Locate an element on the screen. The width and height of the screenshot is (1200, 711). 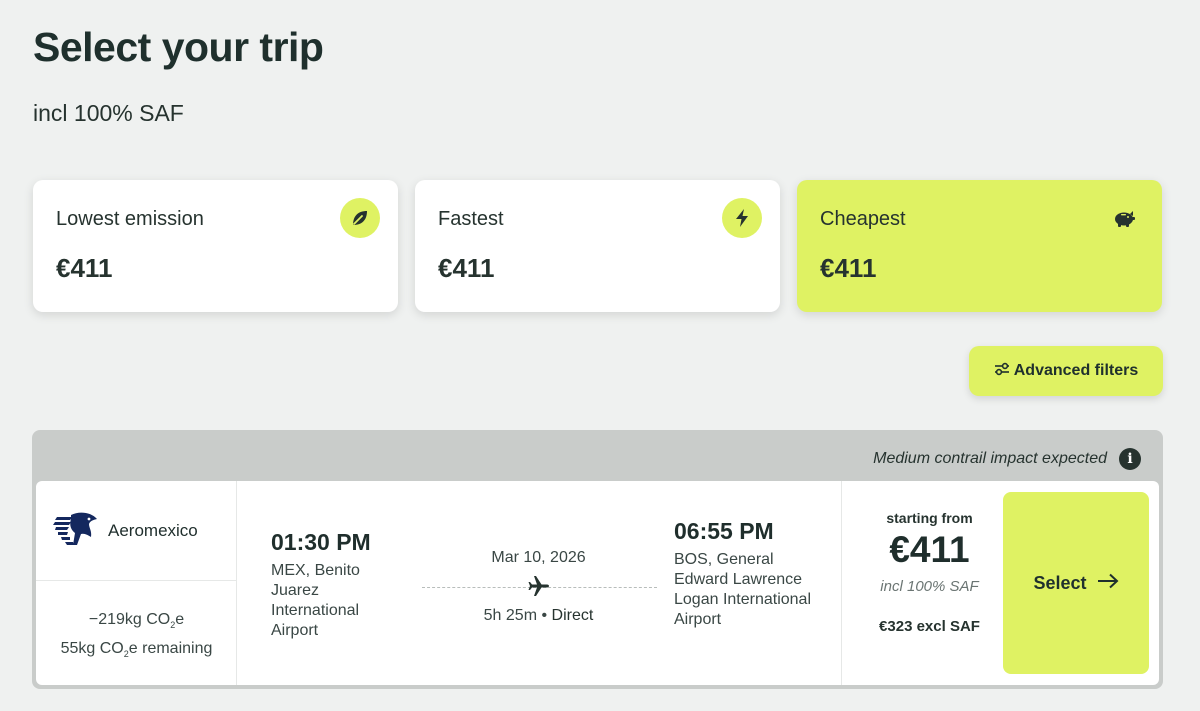
page-title: Select your trip is located at coordinates (178, 47).